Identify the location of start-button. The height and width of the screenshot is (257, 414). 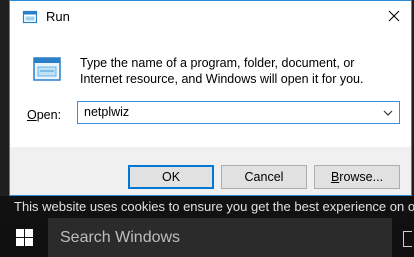
(24, 237).